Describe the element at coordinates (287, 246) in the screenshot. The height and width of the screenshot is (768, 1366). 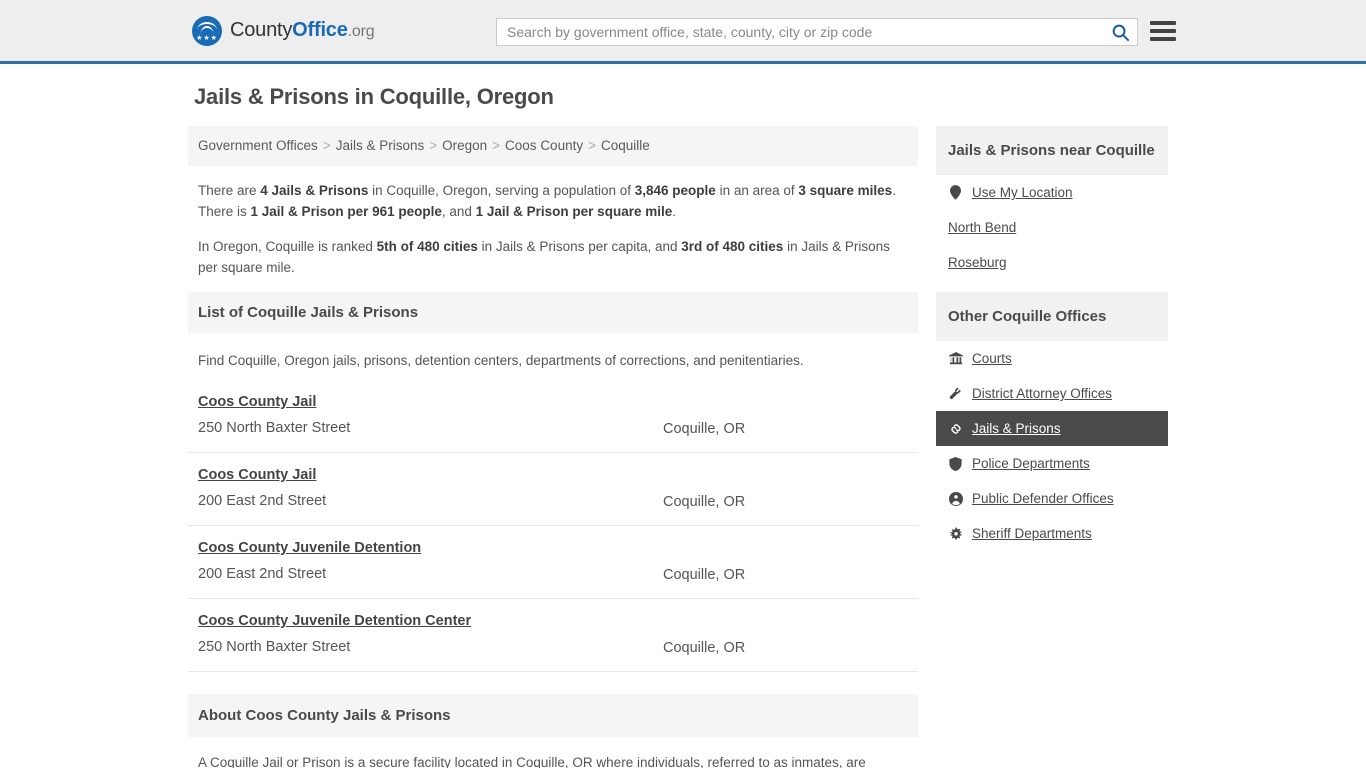
I see `intro-text: In Oregon, Coquille is ranked` at that location.